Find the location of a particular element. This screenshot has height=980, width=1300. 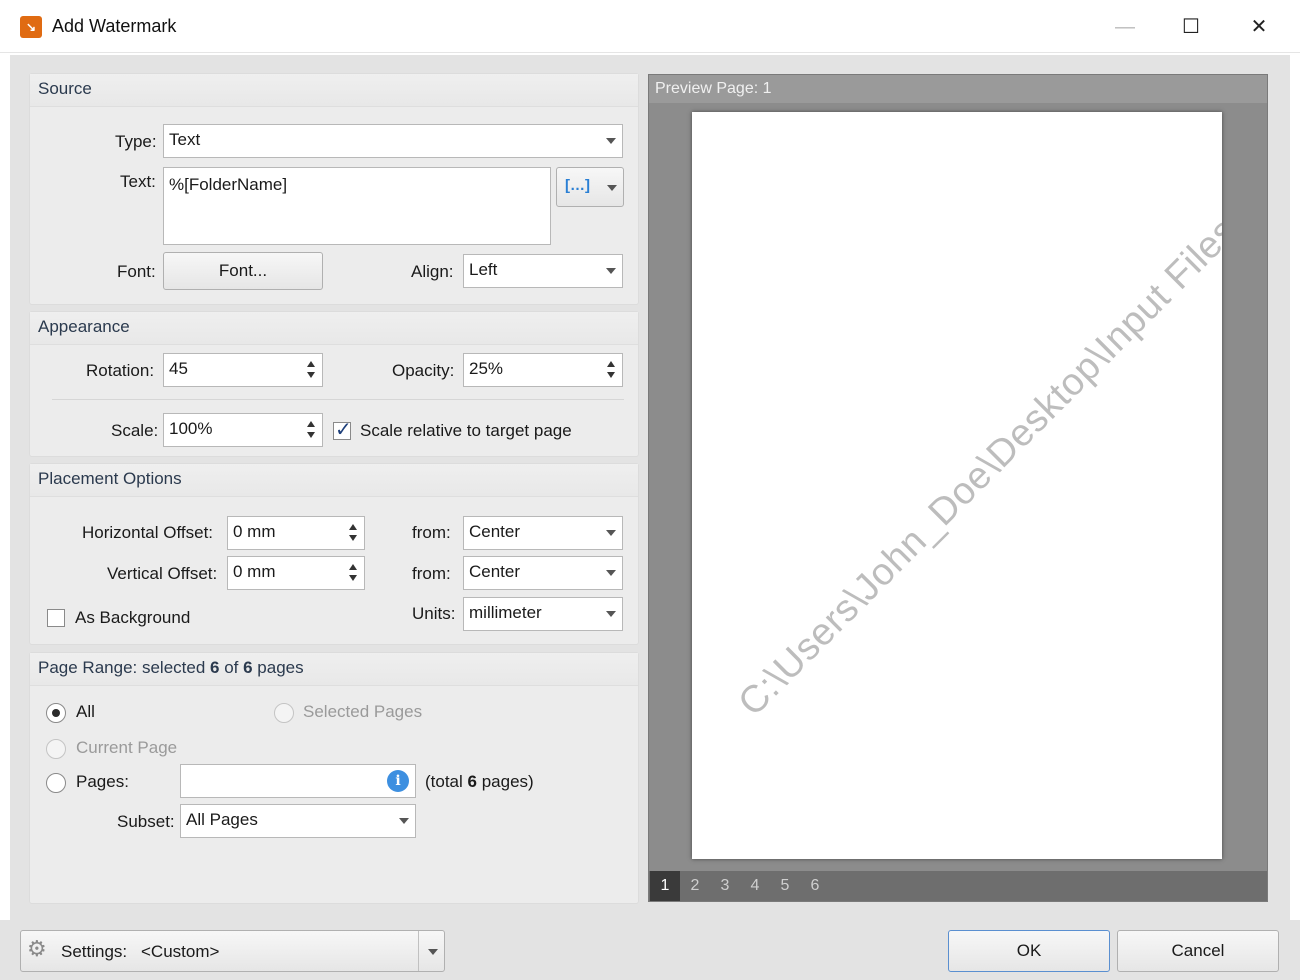

cancel-button: Cancel is located at coordinates (1198, 951).